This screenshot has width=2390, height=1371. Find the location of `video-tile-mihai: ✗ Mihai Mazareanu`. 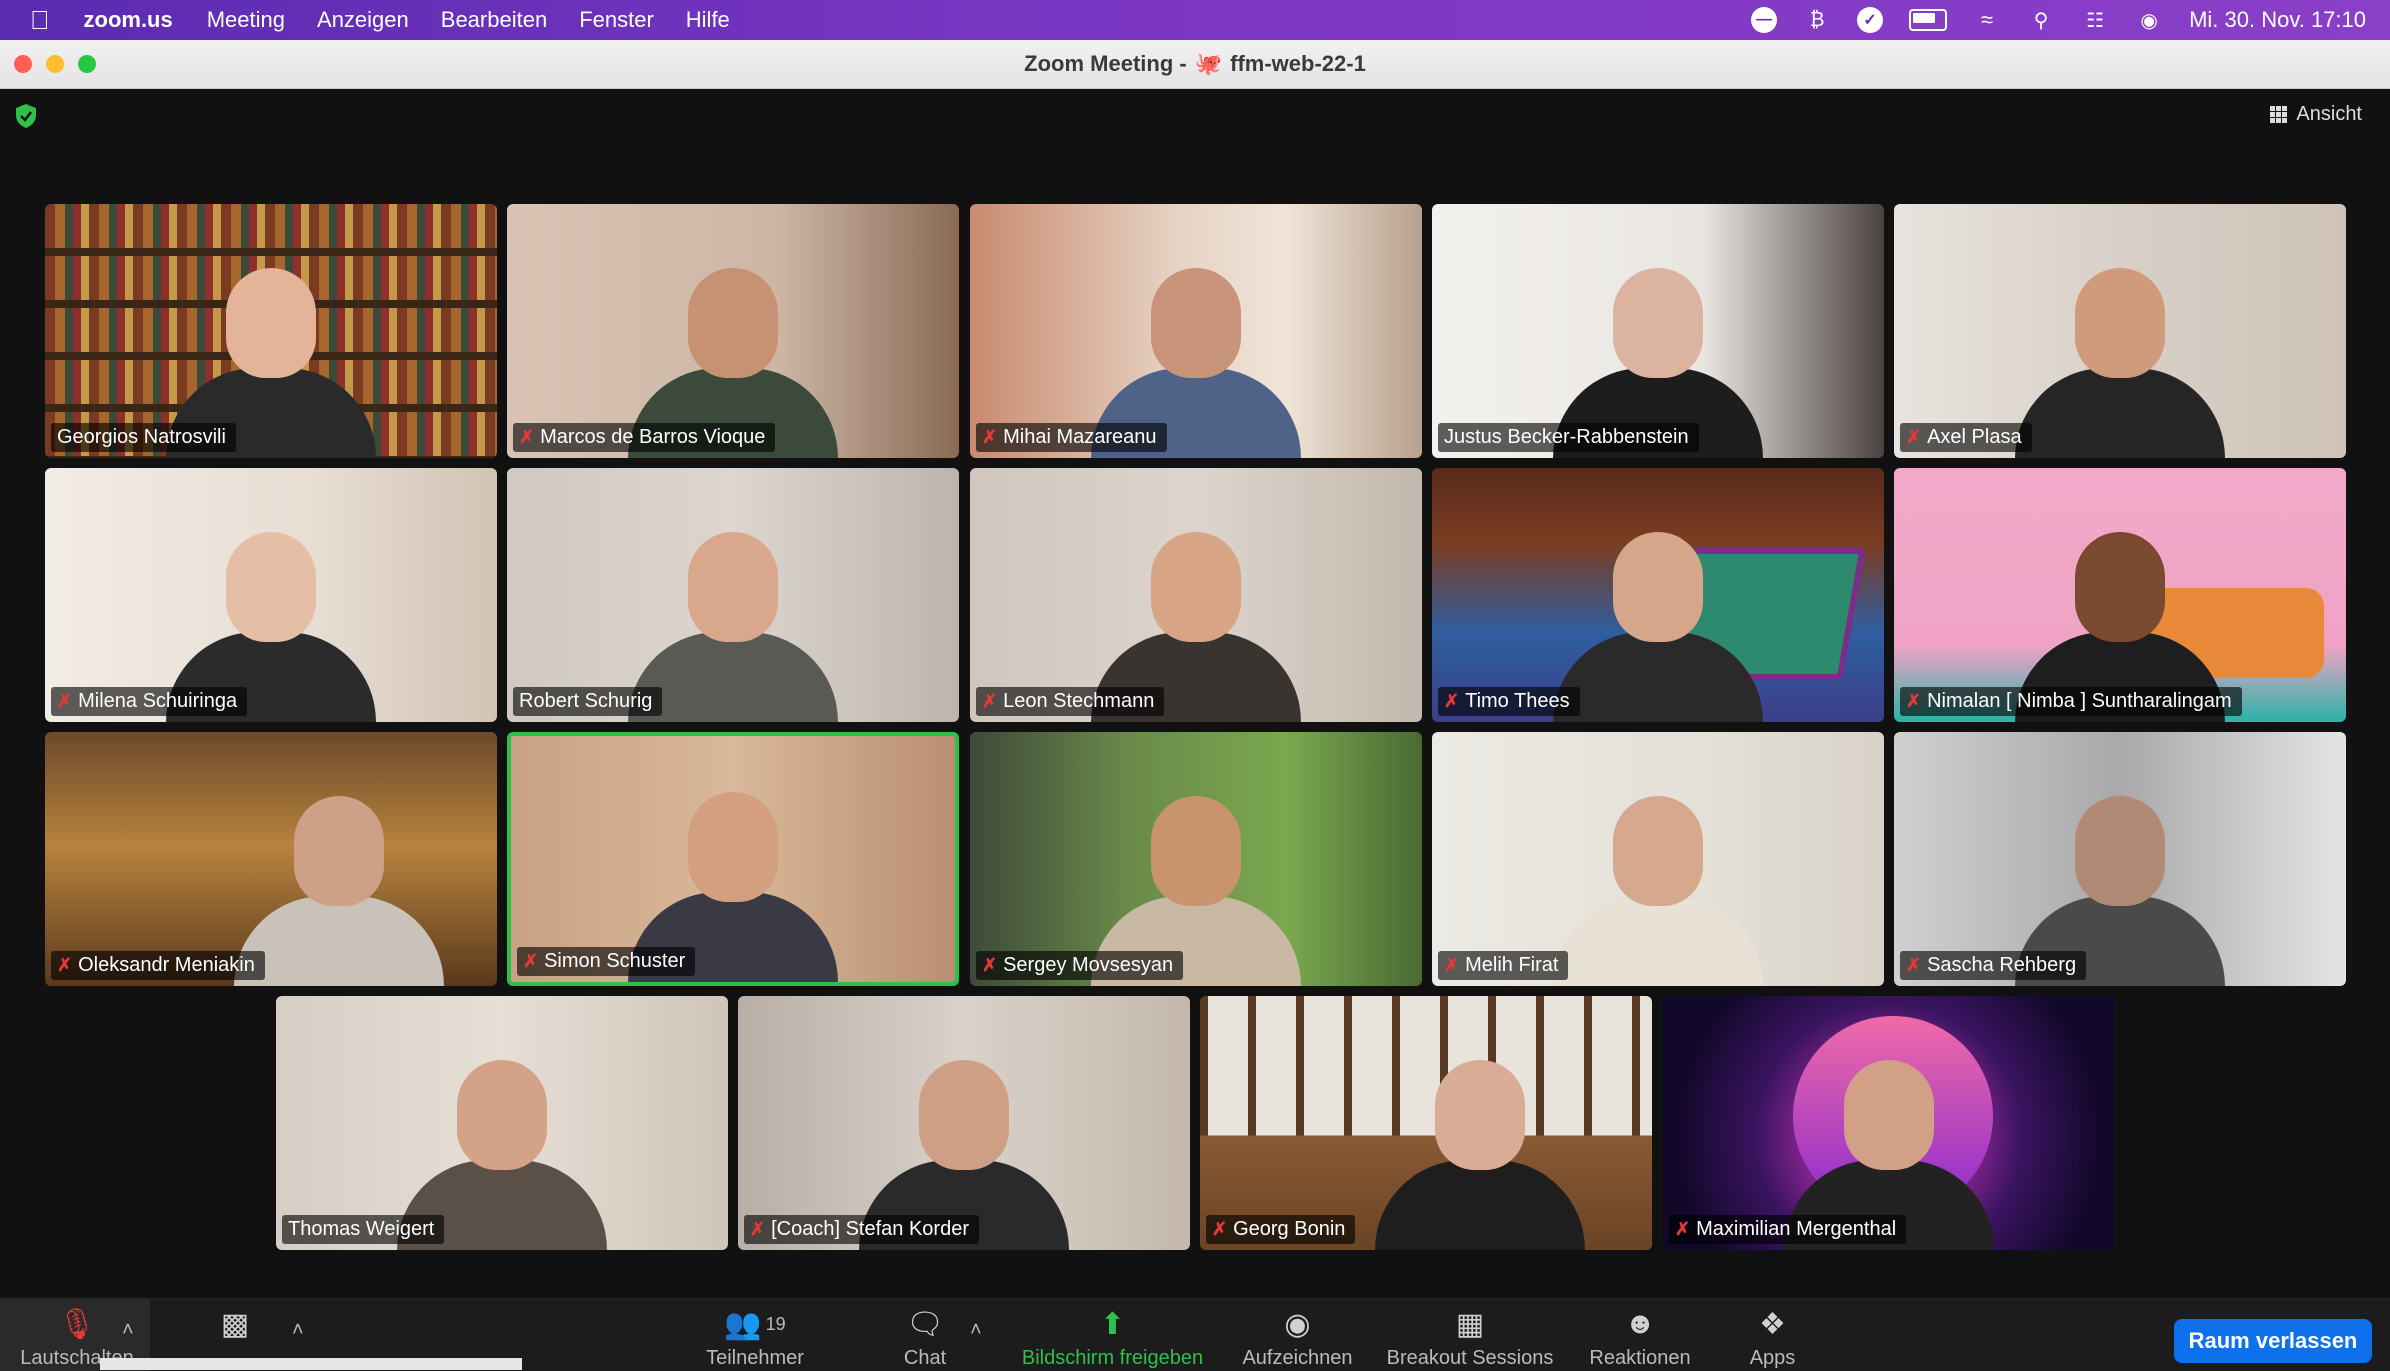

video-tile-mihai: ✗ Mihai Mazareanu is located at coordinates (1196, 331).